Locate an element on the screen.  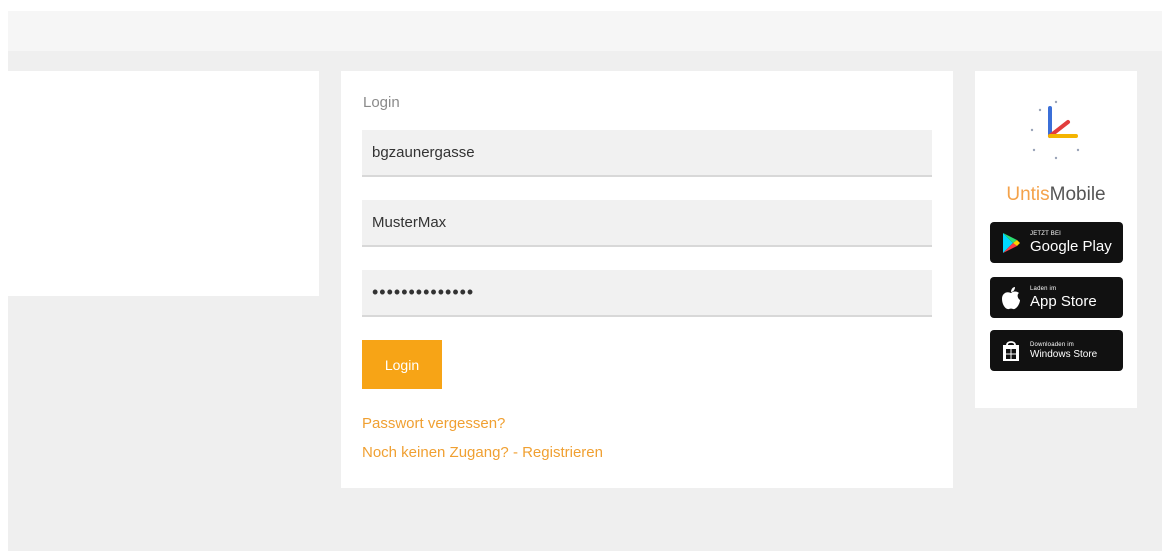
google-play-small: JETZT BEI is located at coordinates (1046, 234).